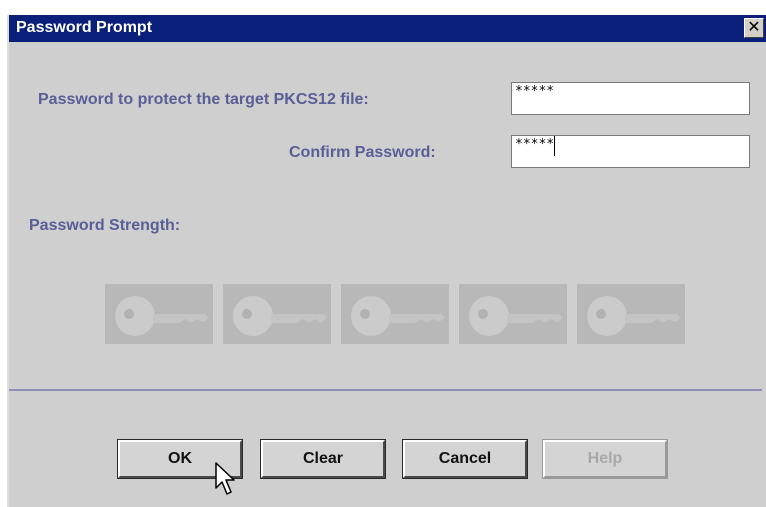 This screenshot has height=507, width=766. I want to click on dialog-title: Password Prompt, so click(84, 27).